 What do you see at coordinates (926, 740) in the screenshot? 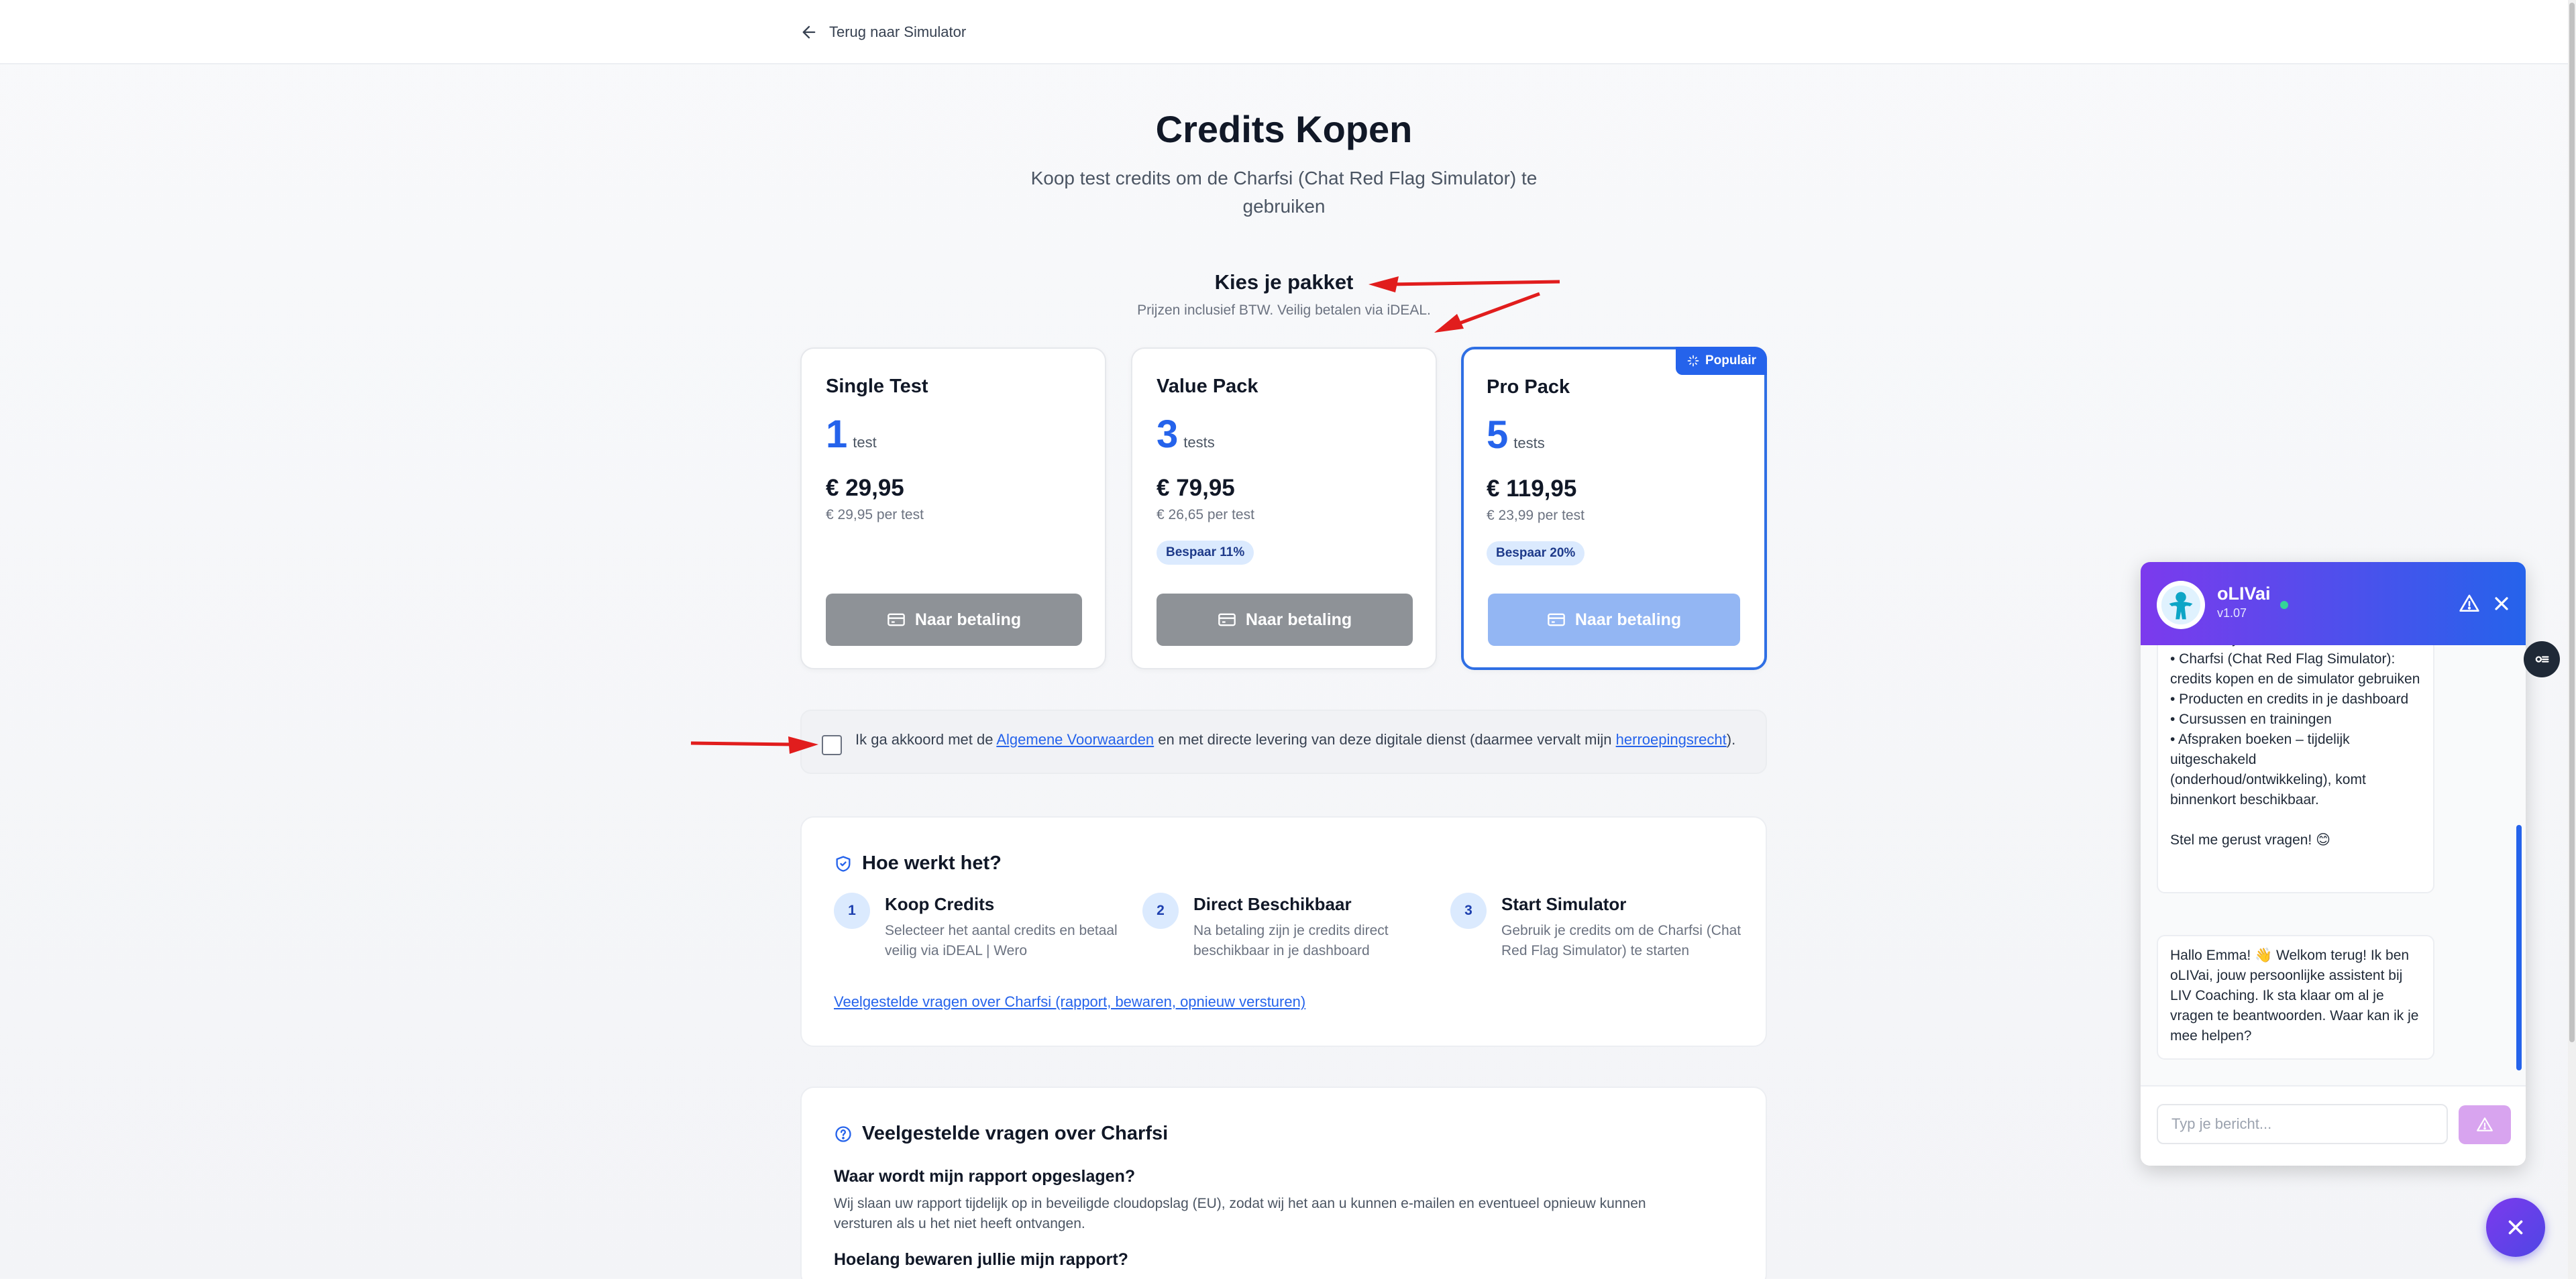
I see `terms-text-before: Ik ga akkoord met de` at bounding box center [926, 740].